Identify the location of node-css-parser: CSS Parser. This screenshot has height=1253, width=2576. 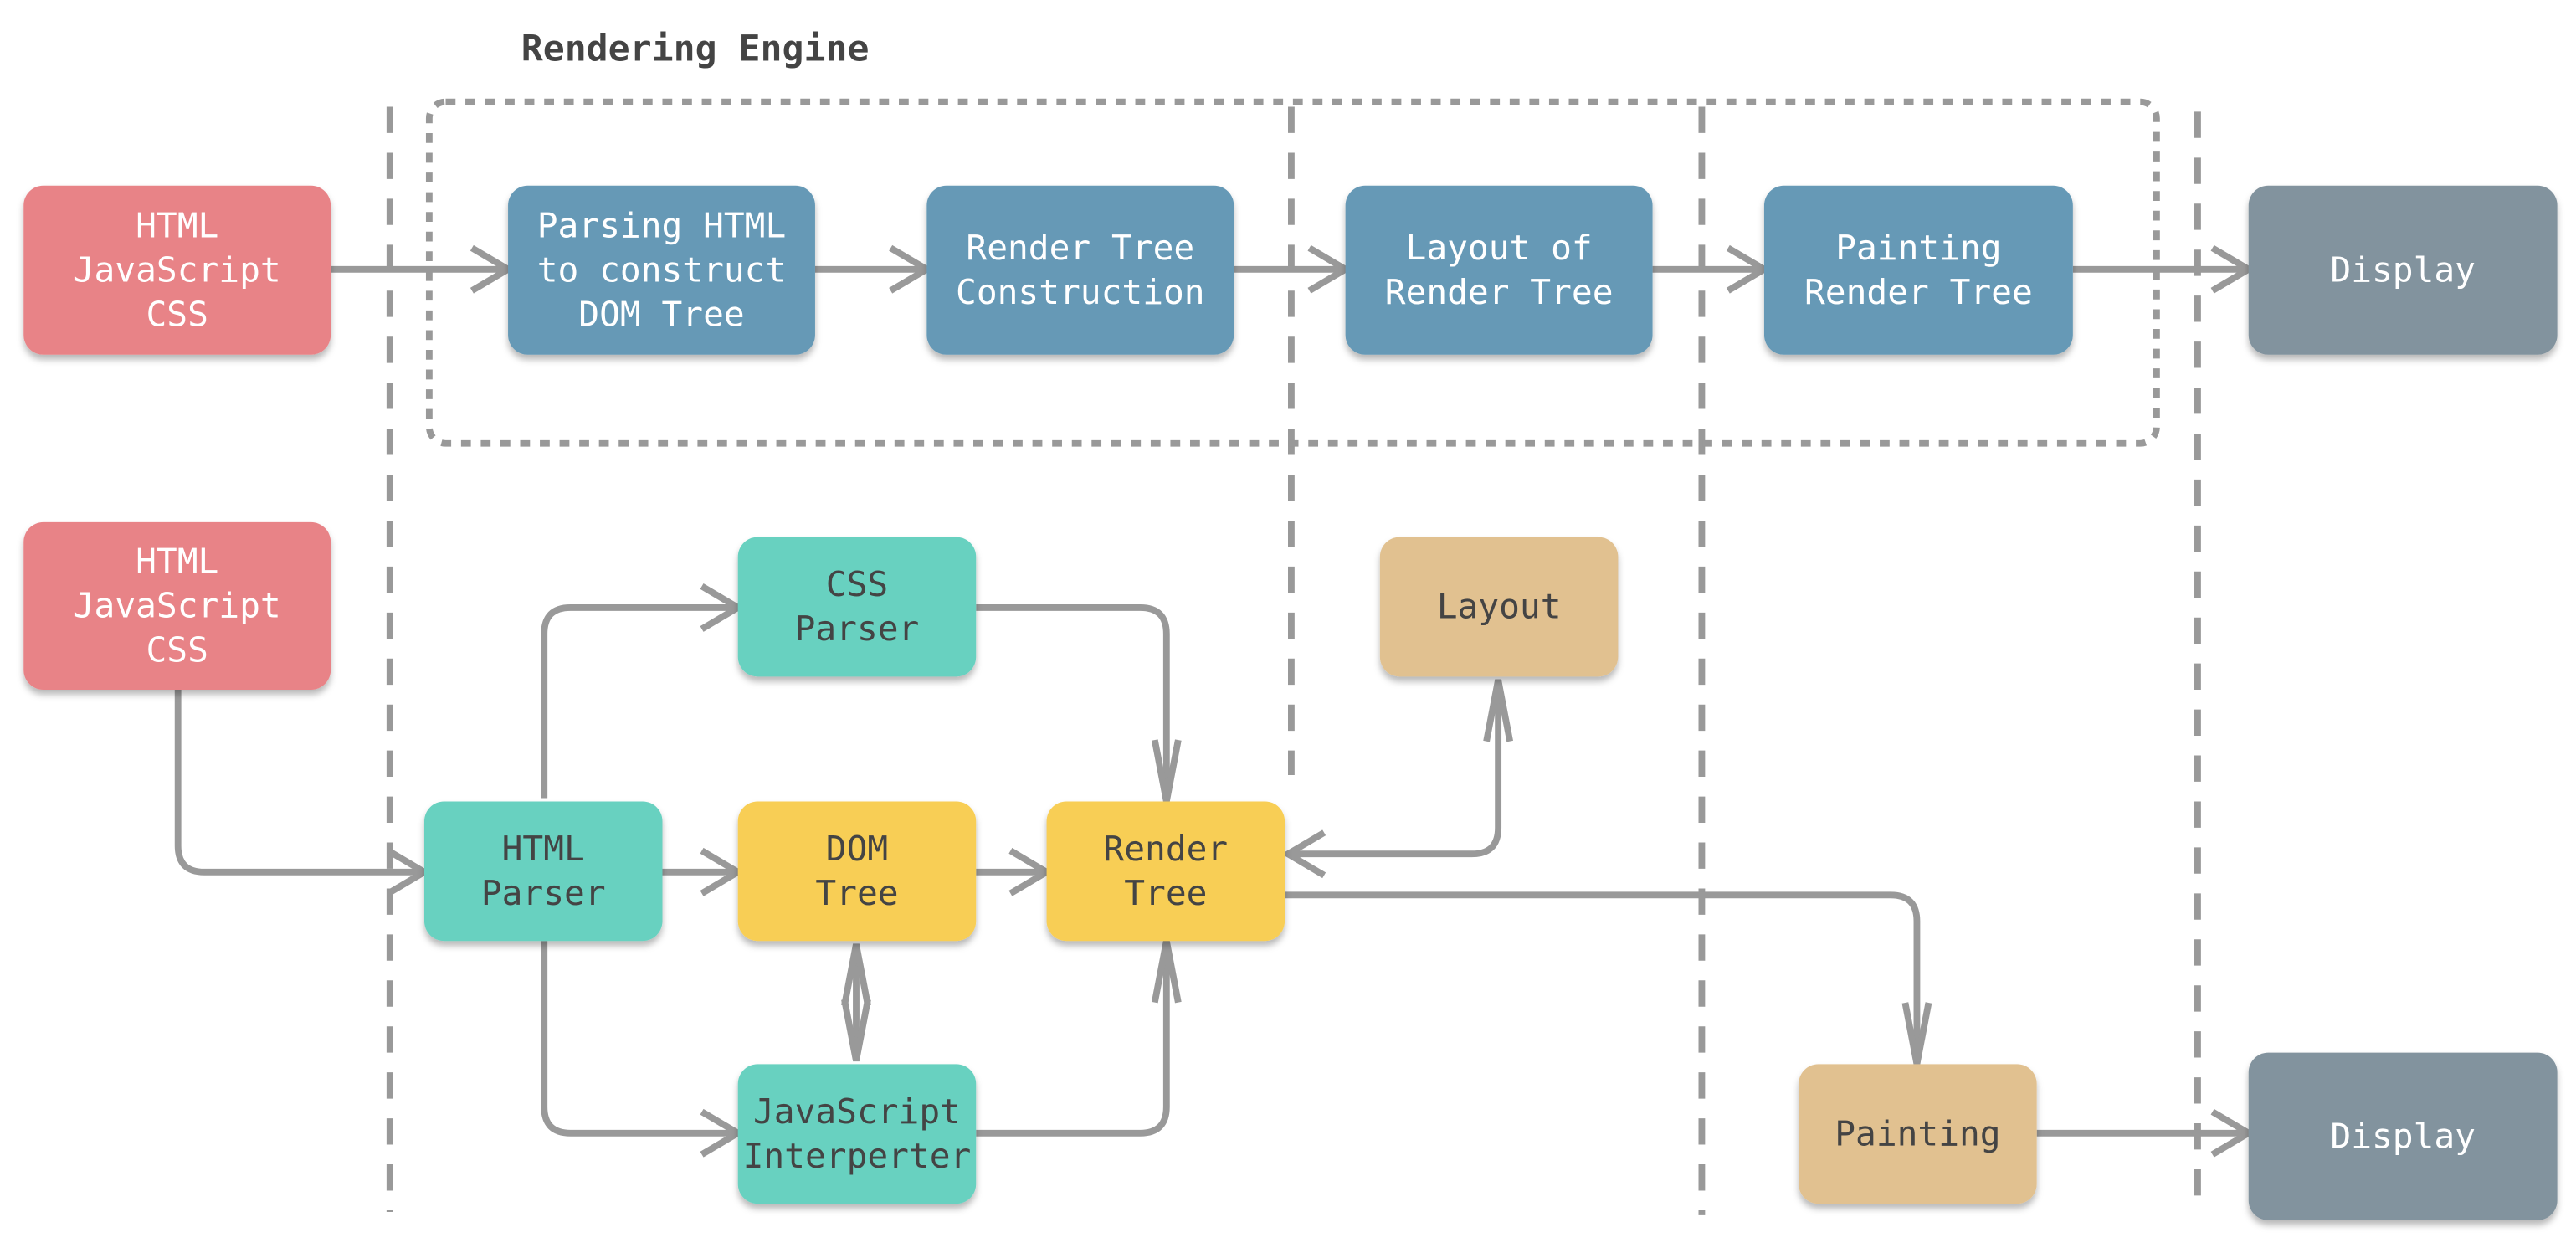
(857, 607).